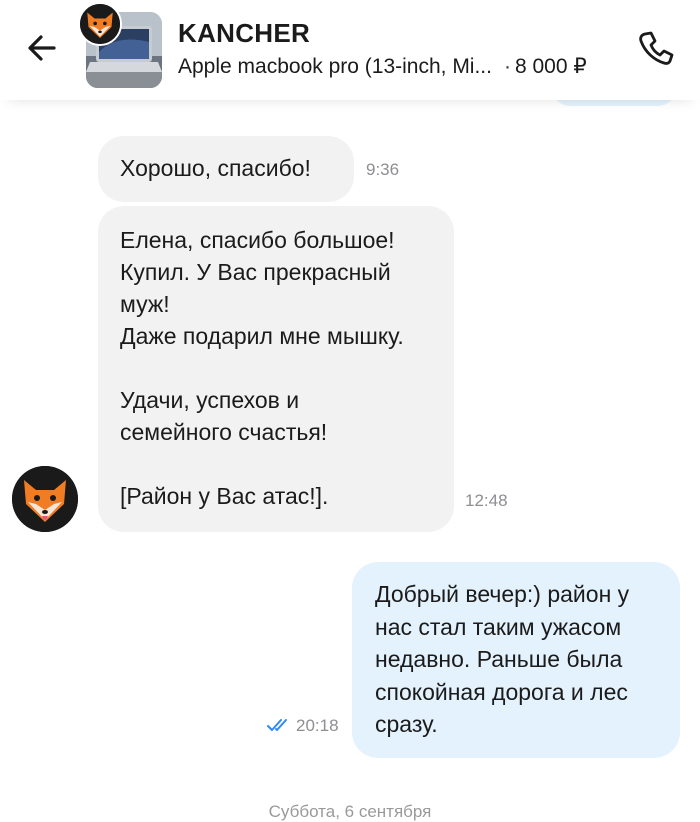  I want to click on arrow-left-icon, so click(42, 48).